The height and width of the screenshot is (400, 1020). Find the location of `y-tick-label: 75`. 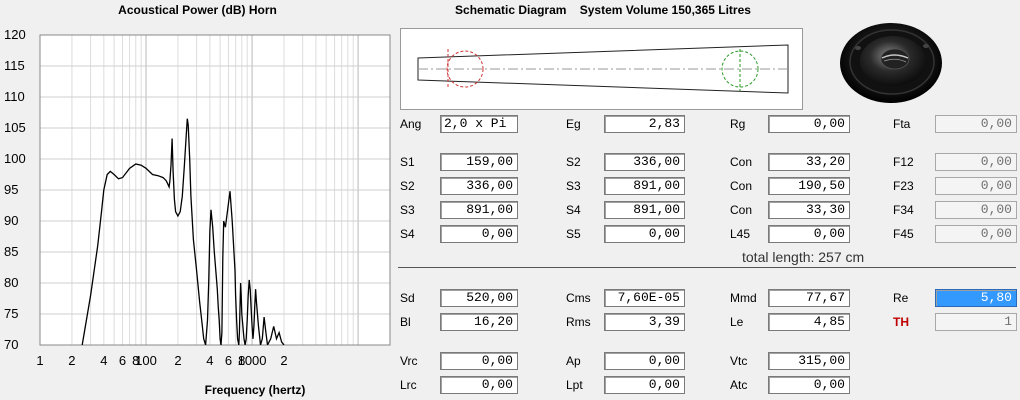

y-tick-label: 75 is located at coordinates (11, 313).